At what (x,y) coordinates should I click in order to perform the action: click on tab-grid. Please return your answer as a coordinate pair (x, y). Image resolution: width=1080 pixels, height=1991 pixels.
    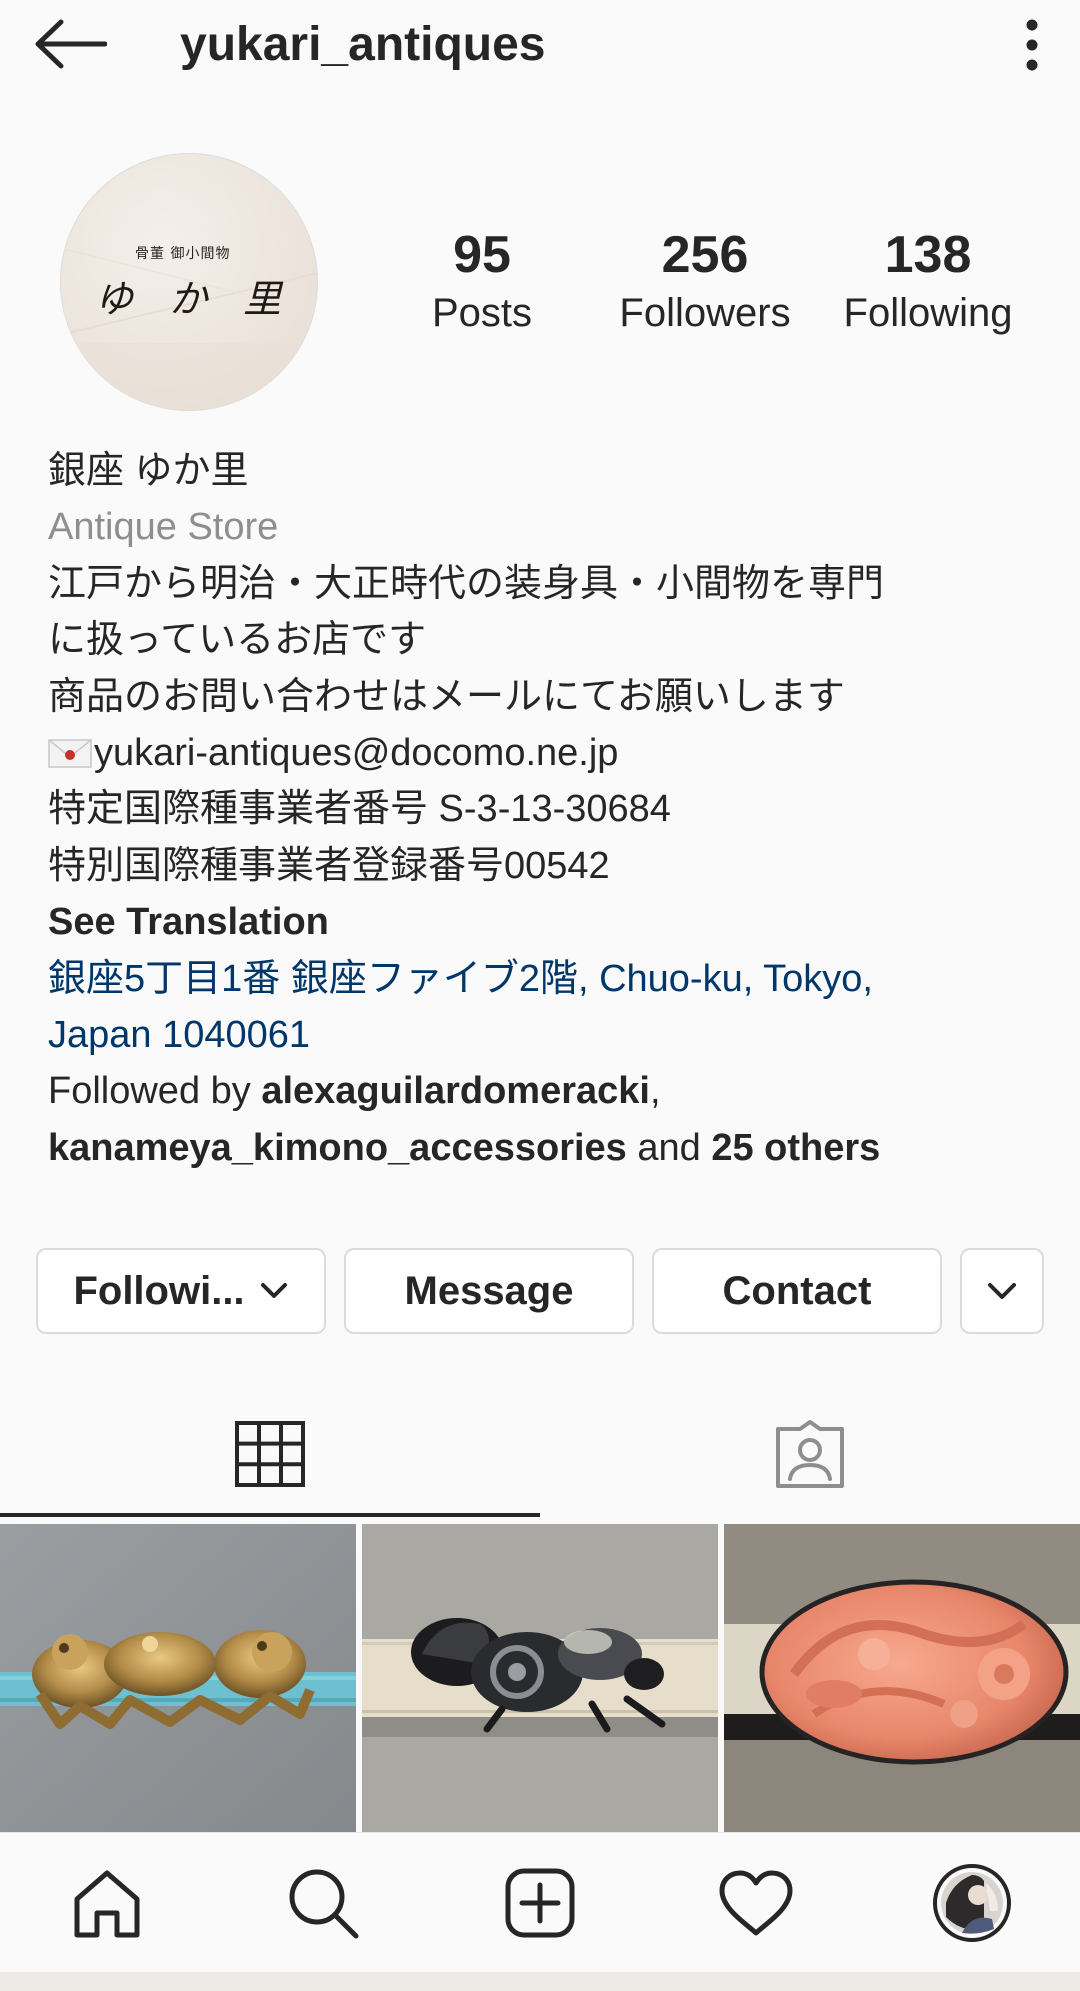
    Looking at the image, I should click on (270, 1454).